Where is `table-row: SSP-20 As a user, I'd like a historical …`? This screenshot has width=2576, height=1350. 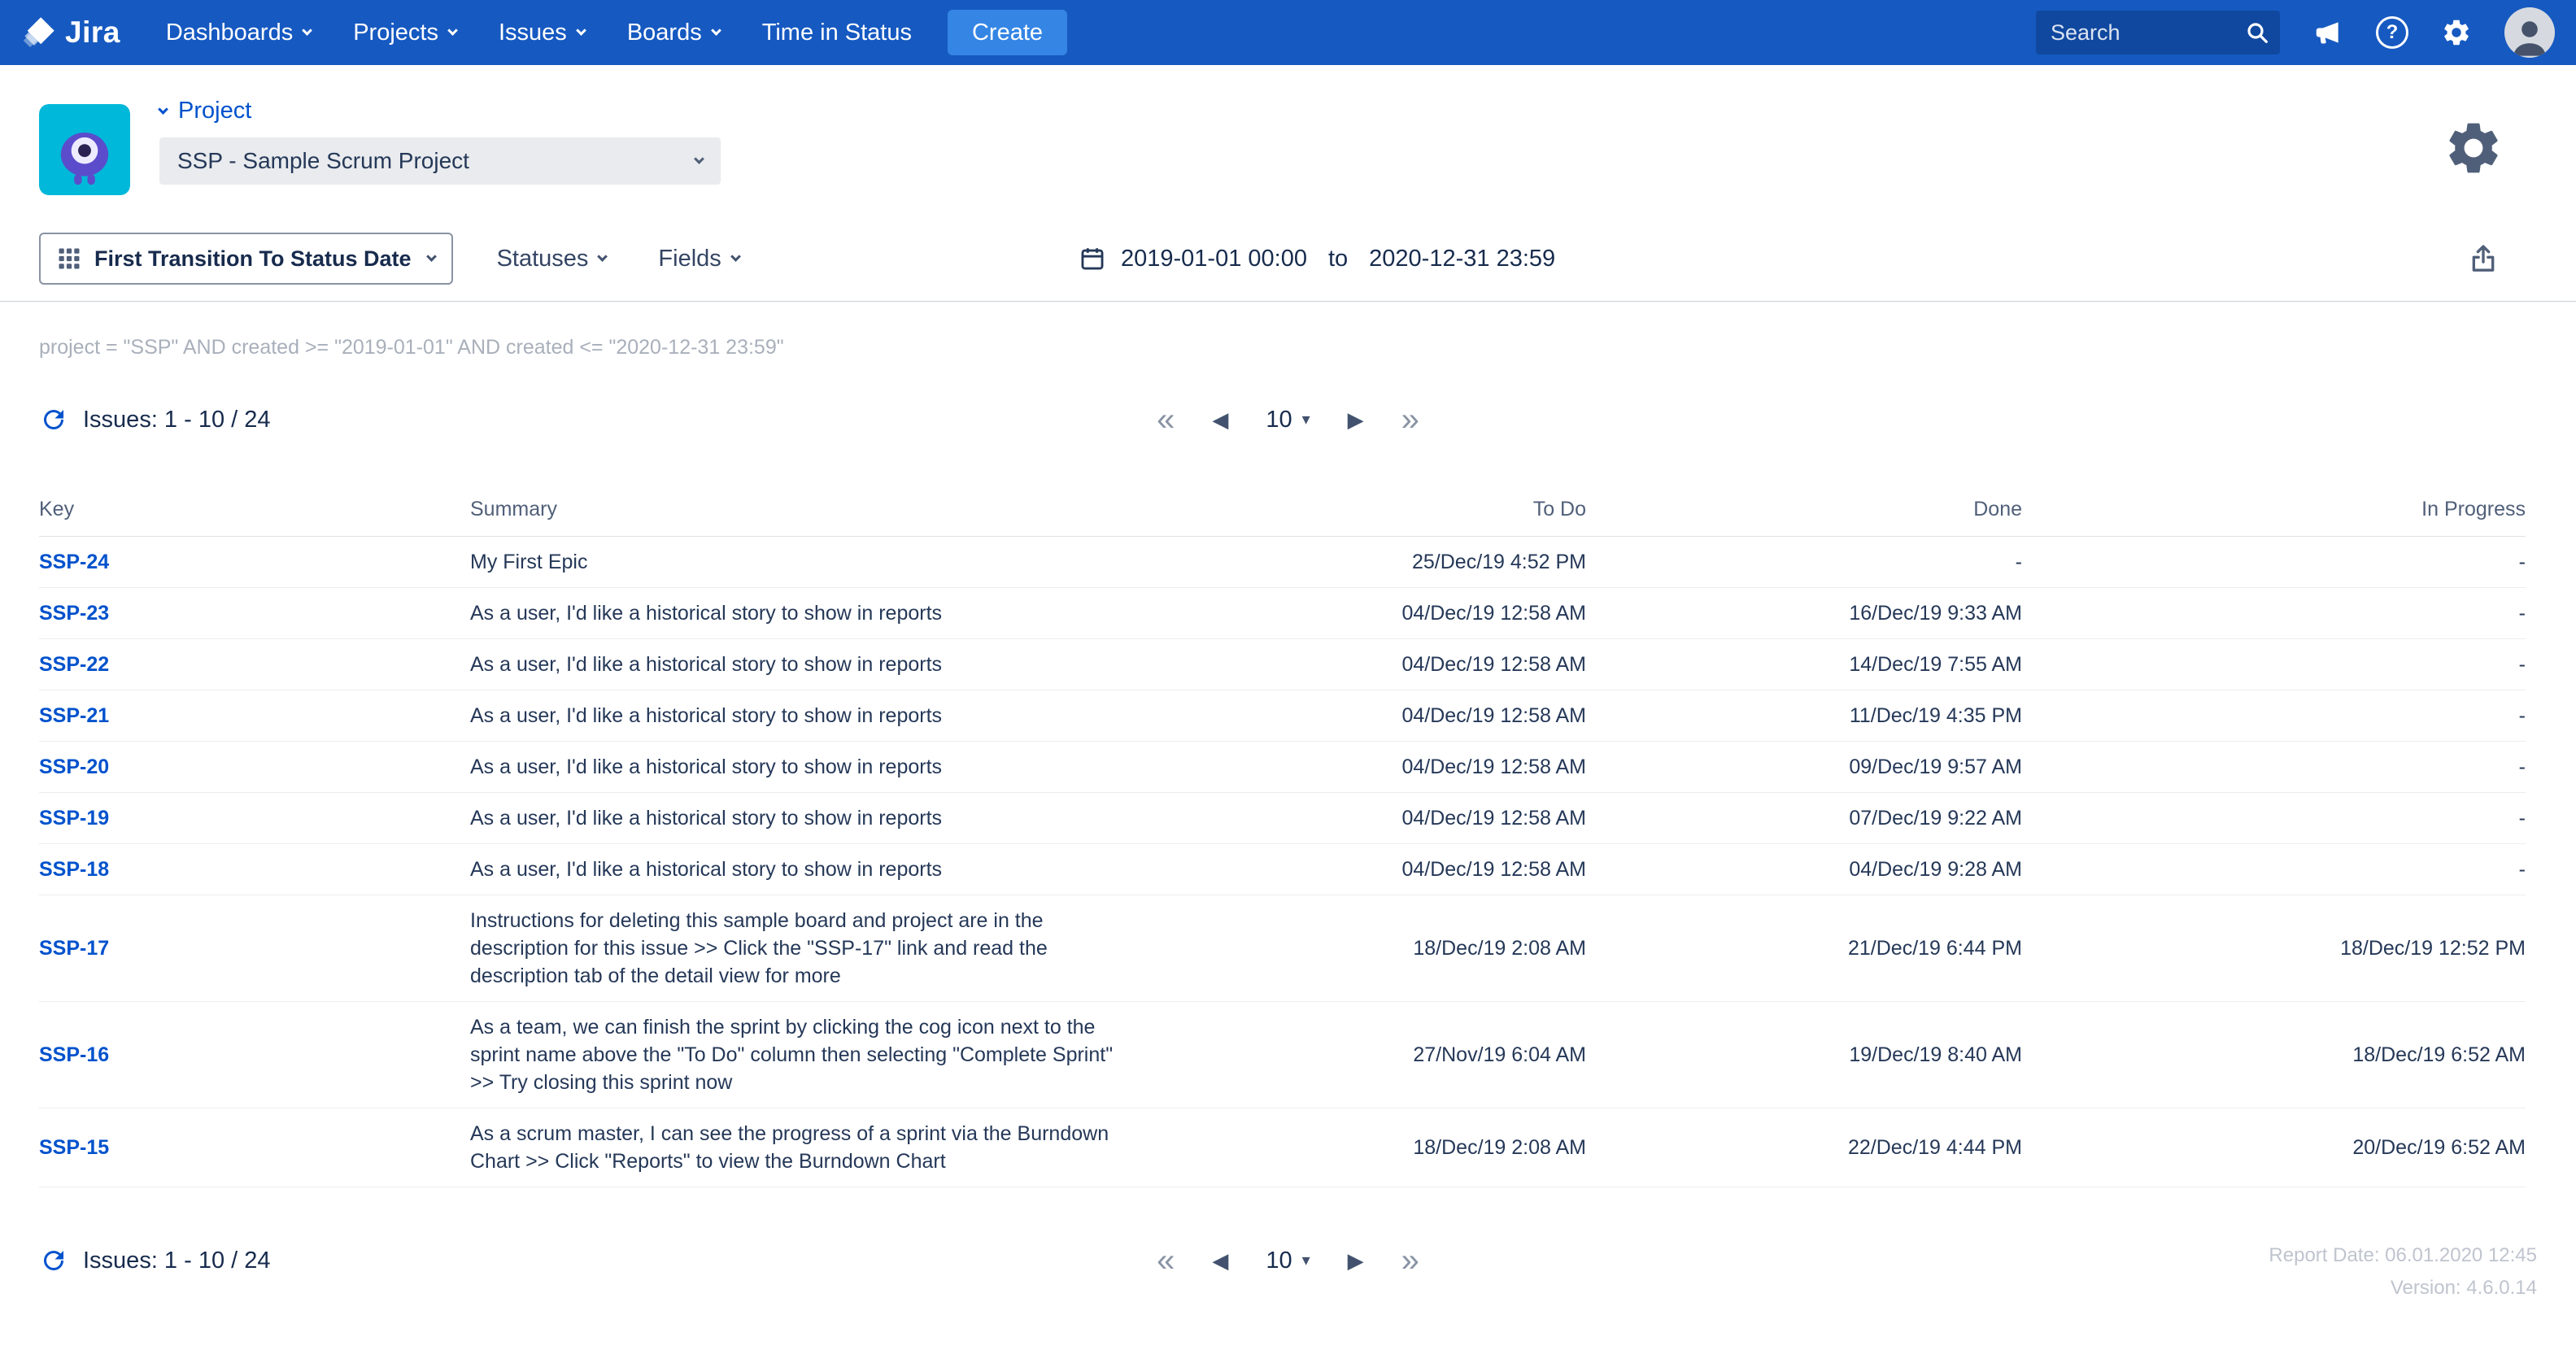 table-row: SSP-20 As a user, I'd like a historical … is located at coordinates (1282, 767).